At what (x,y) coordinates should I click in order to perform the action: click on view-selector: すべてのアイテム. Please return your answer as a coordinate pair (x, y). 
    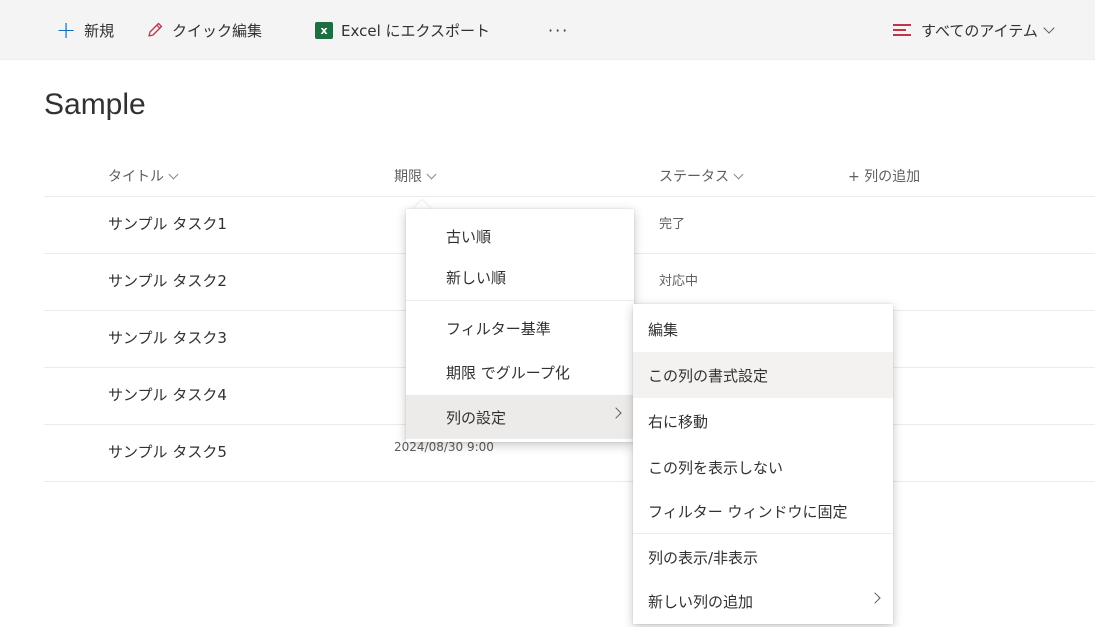
    Looking at the image, I should click on (974, 30).